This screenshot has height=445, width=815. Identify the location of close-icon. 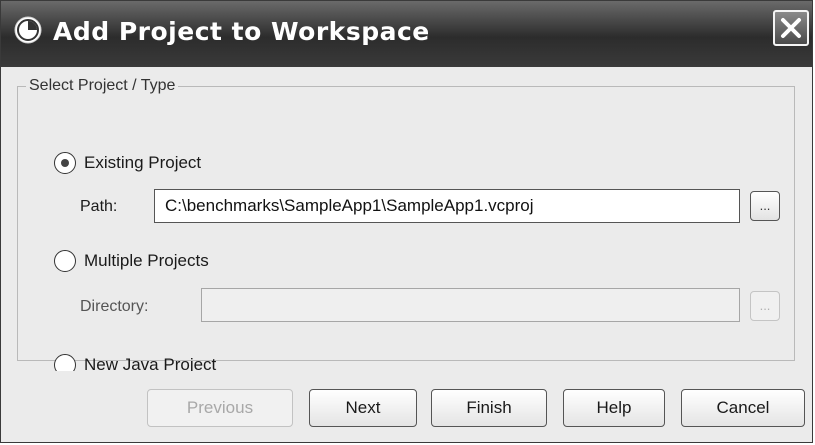
(791, 28).